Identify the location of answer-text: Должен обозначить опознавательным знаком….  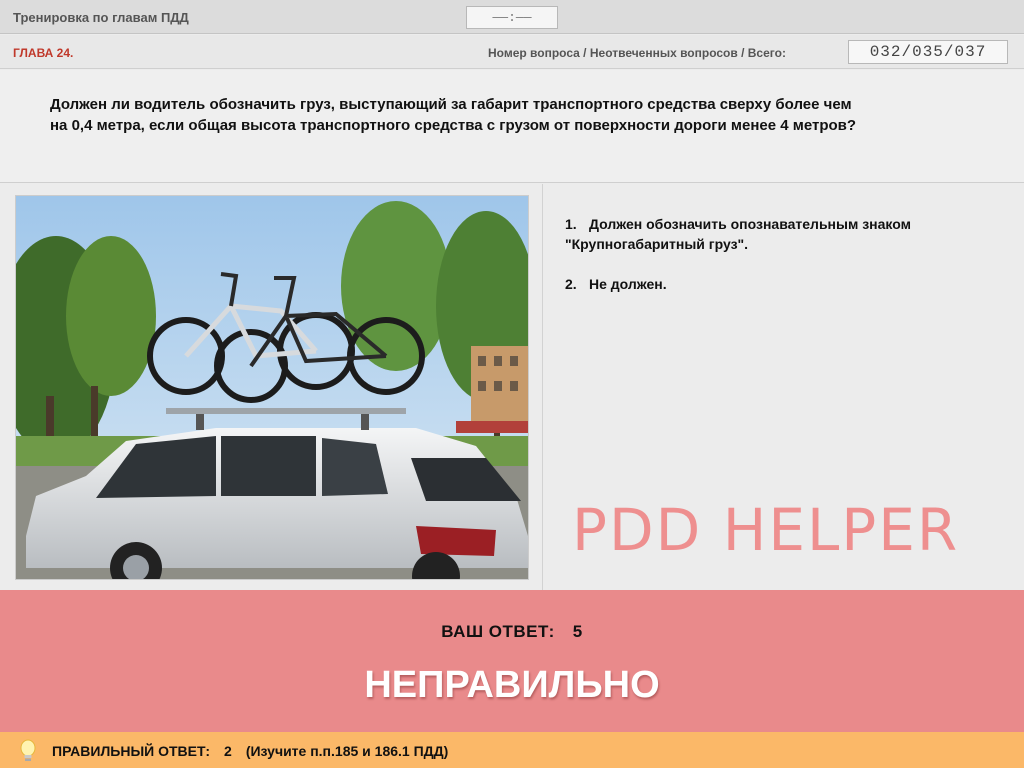
(738, 234).